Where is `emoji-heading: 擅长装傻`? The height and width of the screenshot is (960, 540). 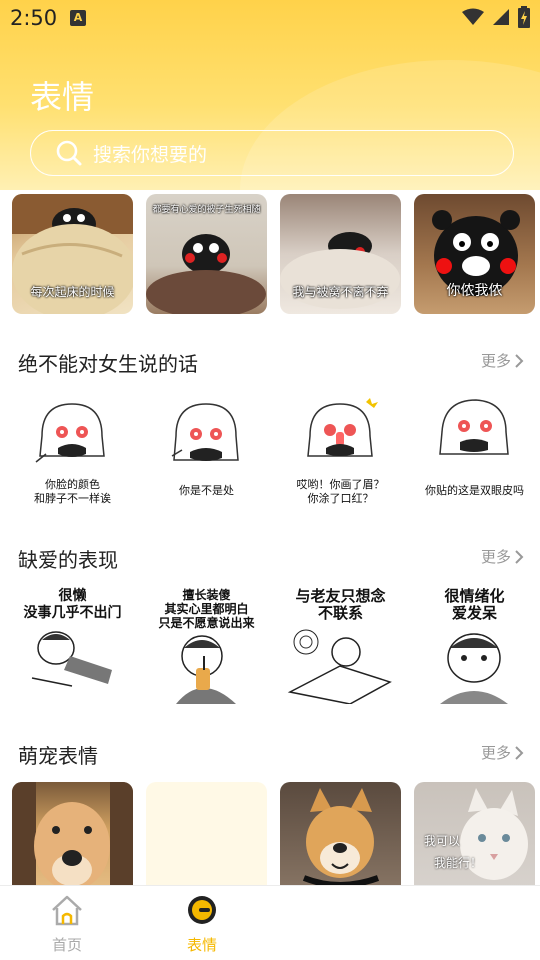 emoji-heading: 擅长装傻 is located at coordinates (206, 595).